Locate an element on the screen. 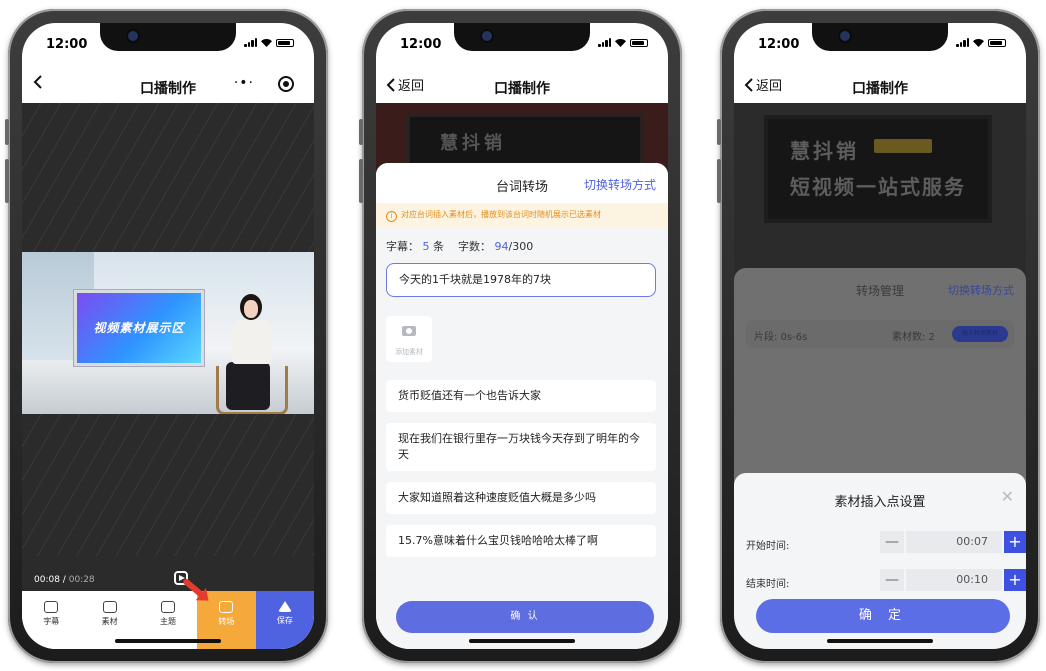  video-banner-text: 视频素材展示区 is located at coordinates (139, 328).